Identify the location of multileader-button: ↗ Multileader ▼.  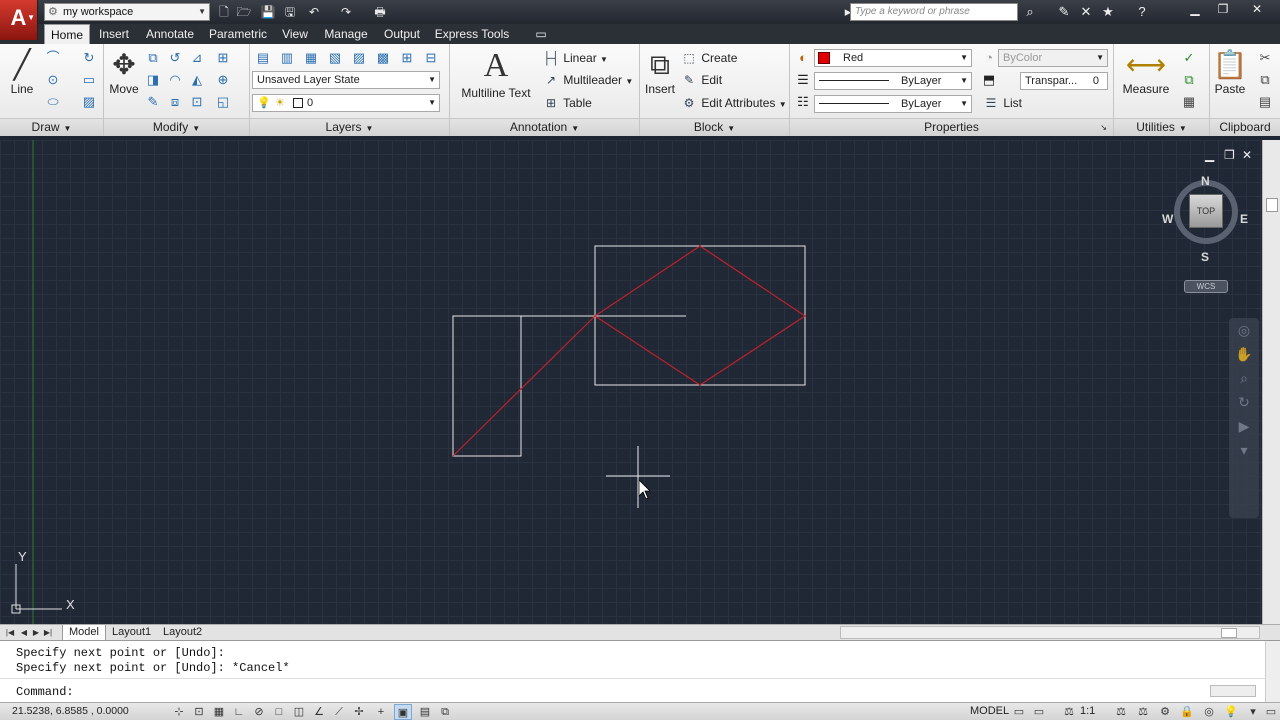
(587, 80).